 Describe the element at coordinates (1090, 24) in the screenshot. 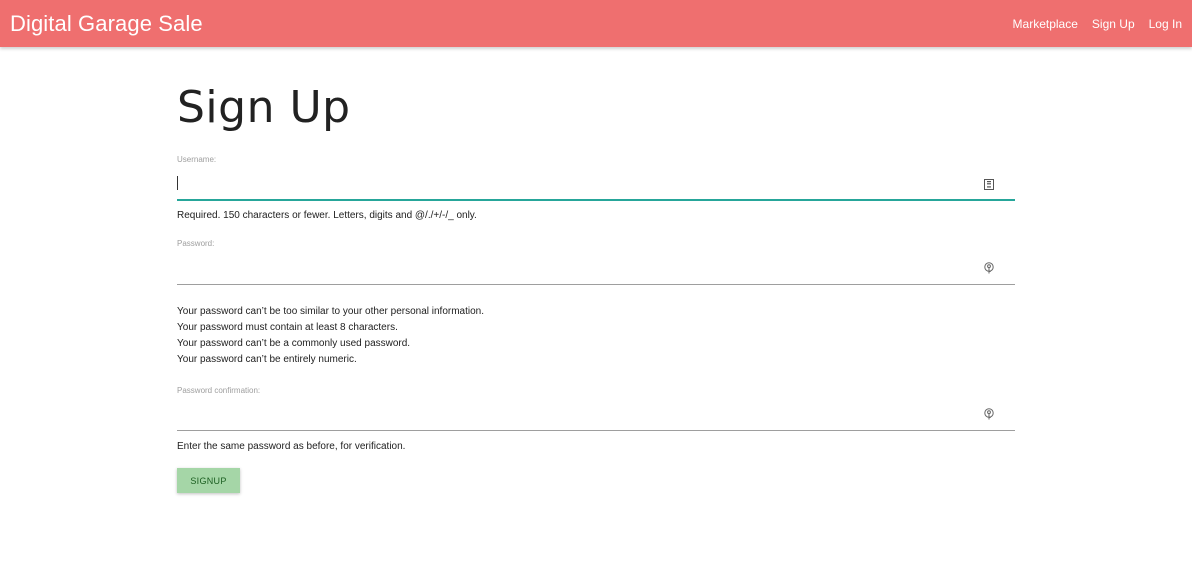

I see `nav-links: Marketplace Sign Up Log In` at that location.